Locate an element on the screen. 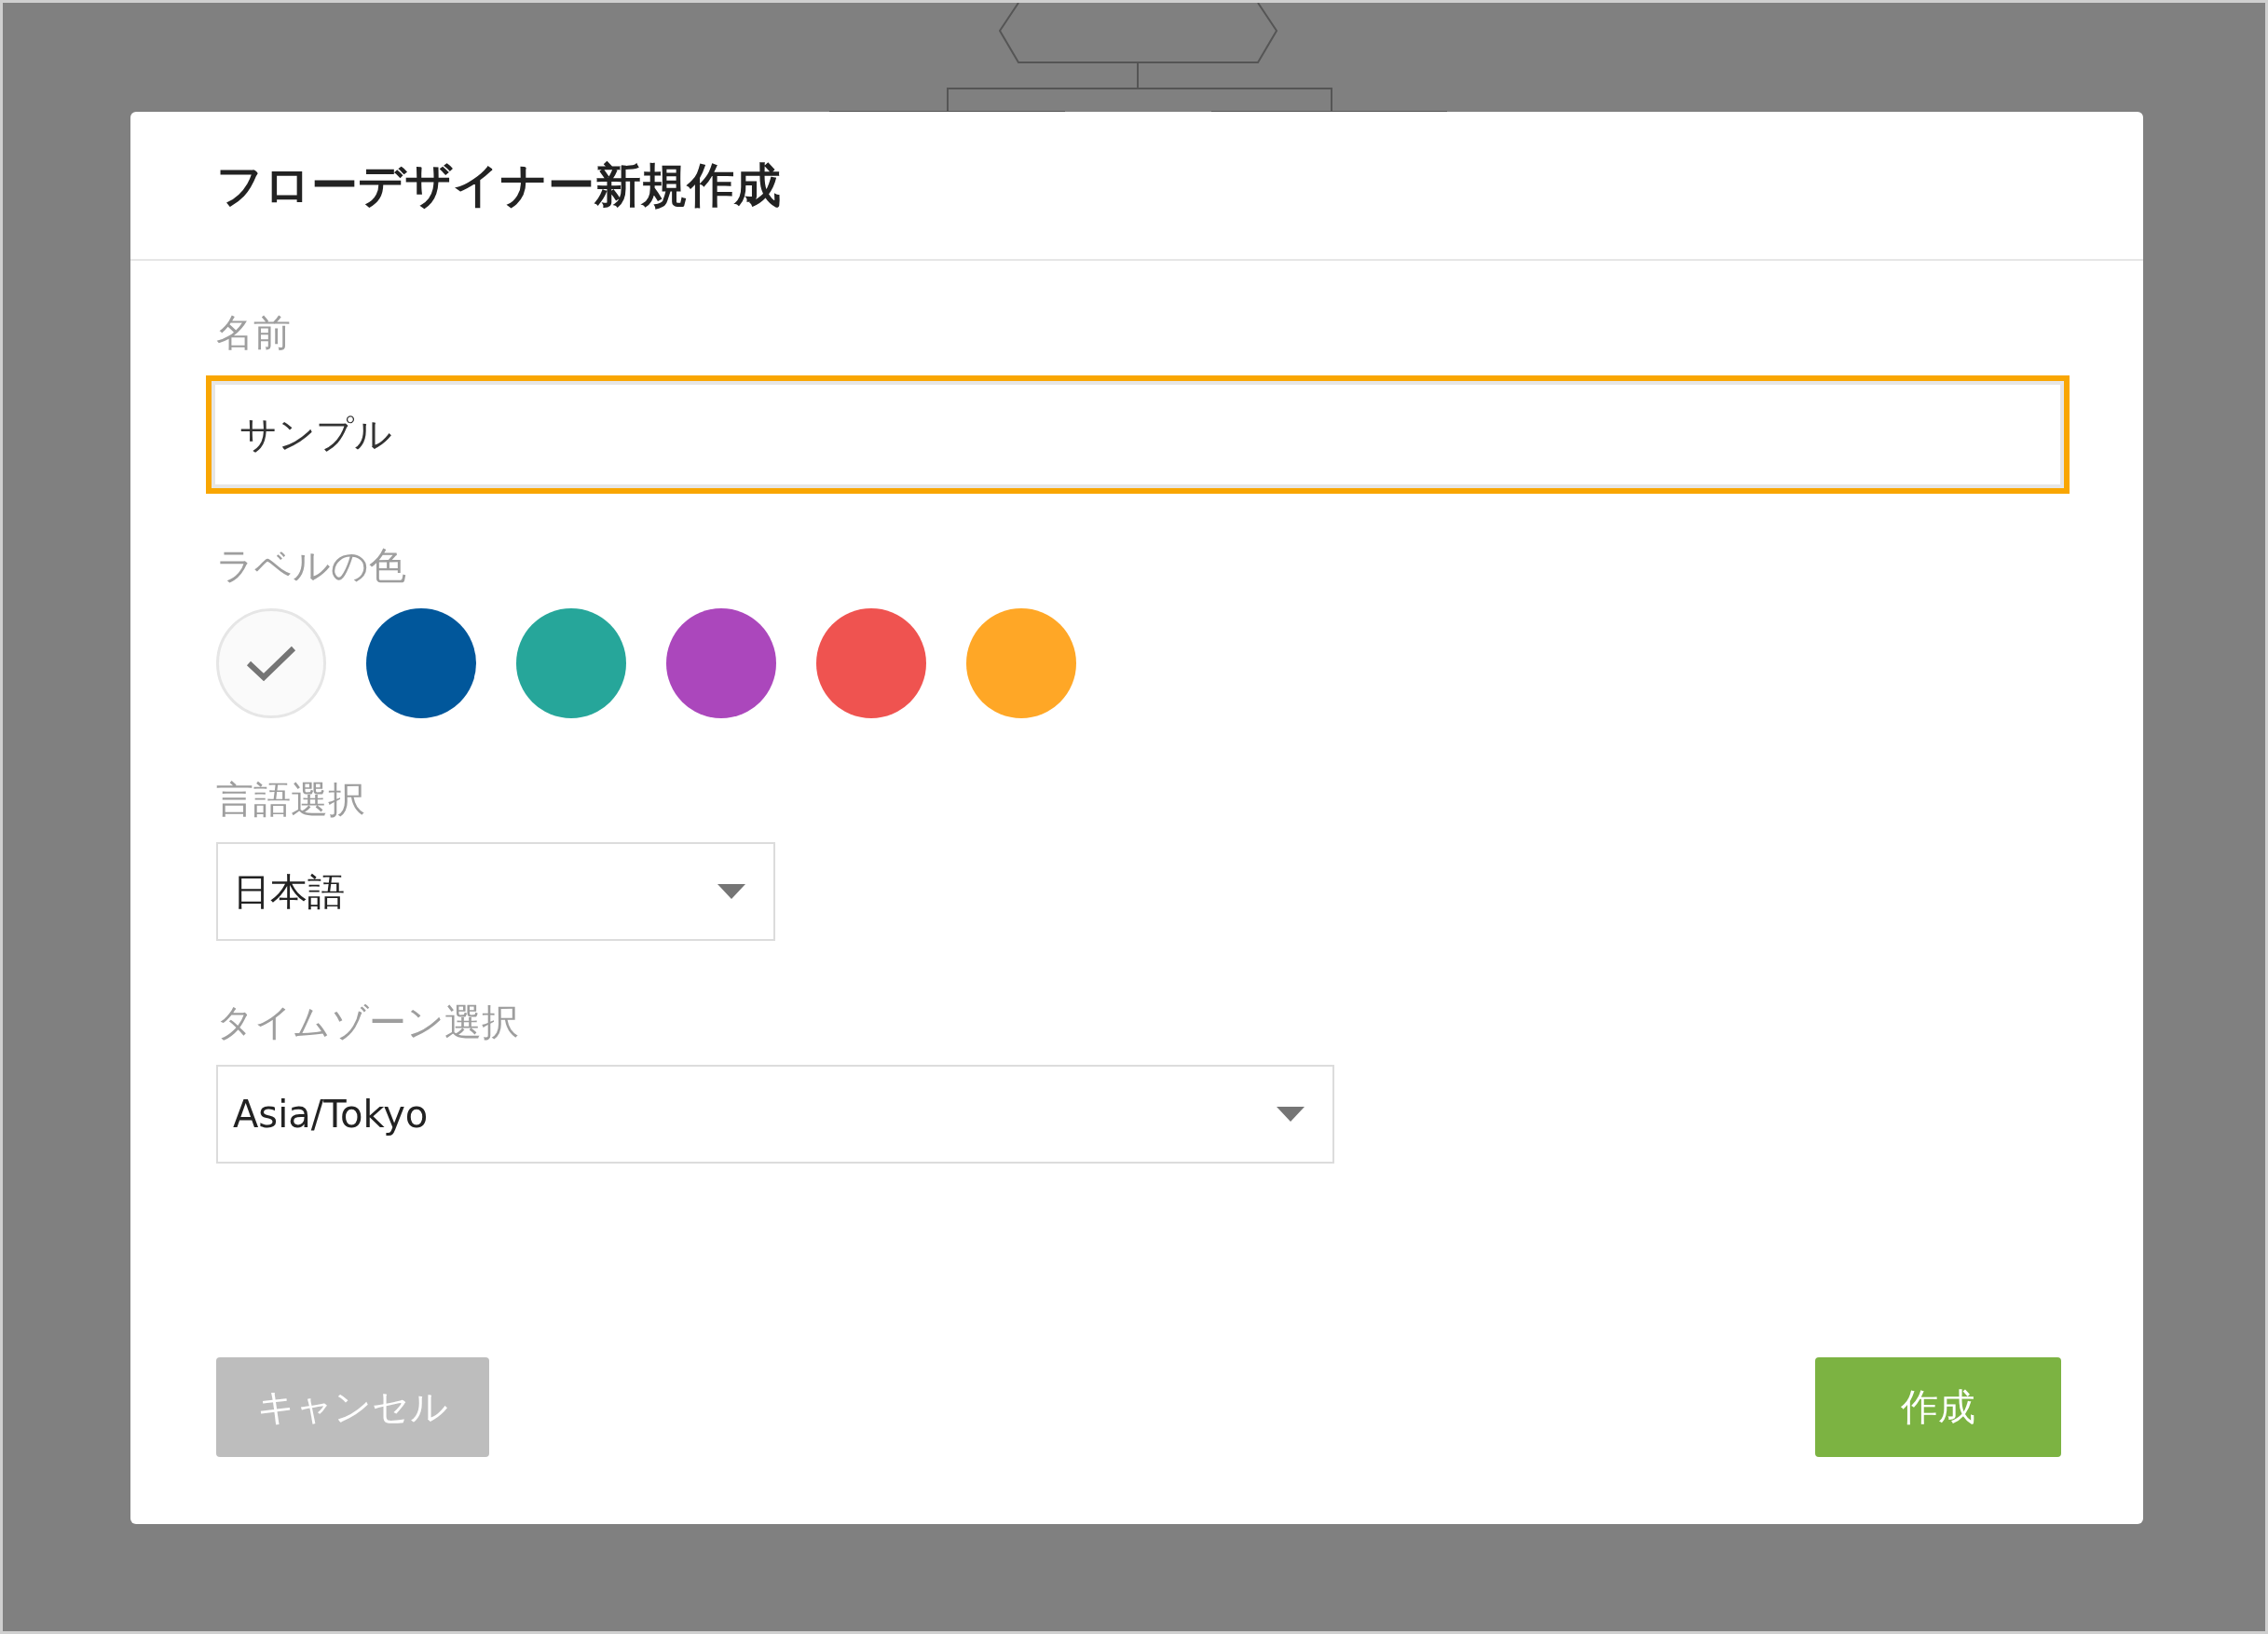  field-label: 名前 is located at coordinates (254, 333).